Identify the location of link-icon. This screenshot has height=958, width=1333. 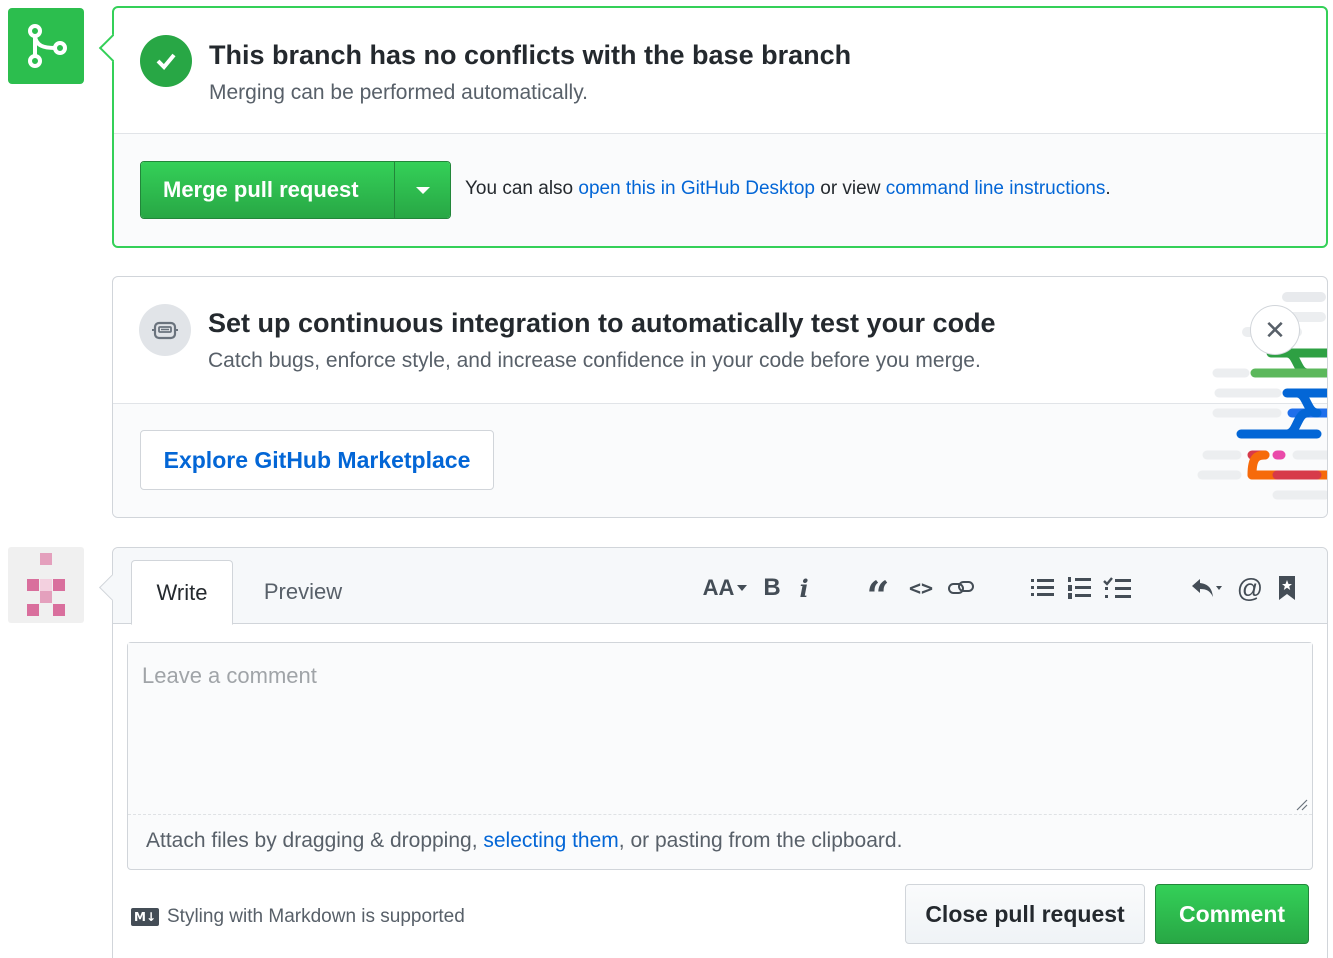
(961, 588).